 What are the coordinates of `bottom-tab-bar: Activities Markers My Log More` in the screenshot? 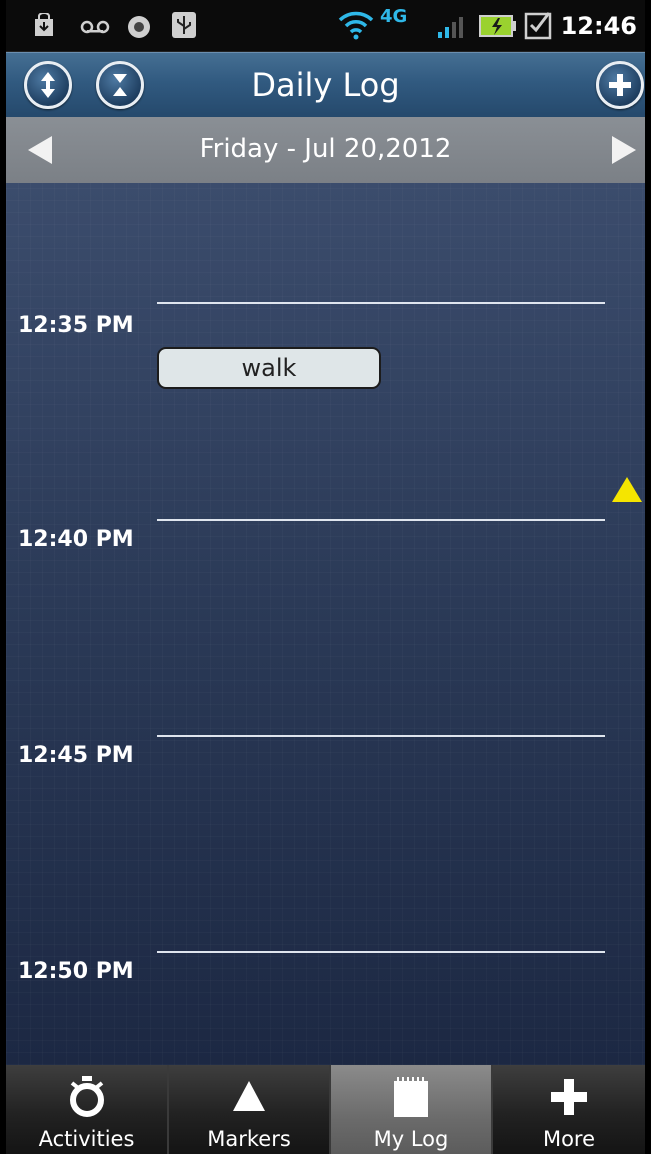 It's located at (325, 1109).